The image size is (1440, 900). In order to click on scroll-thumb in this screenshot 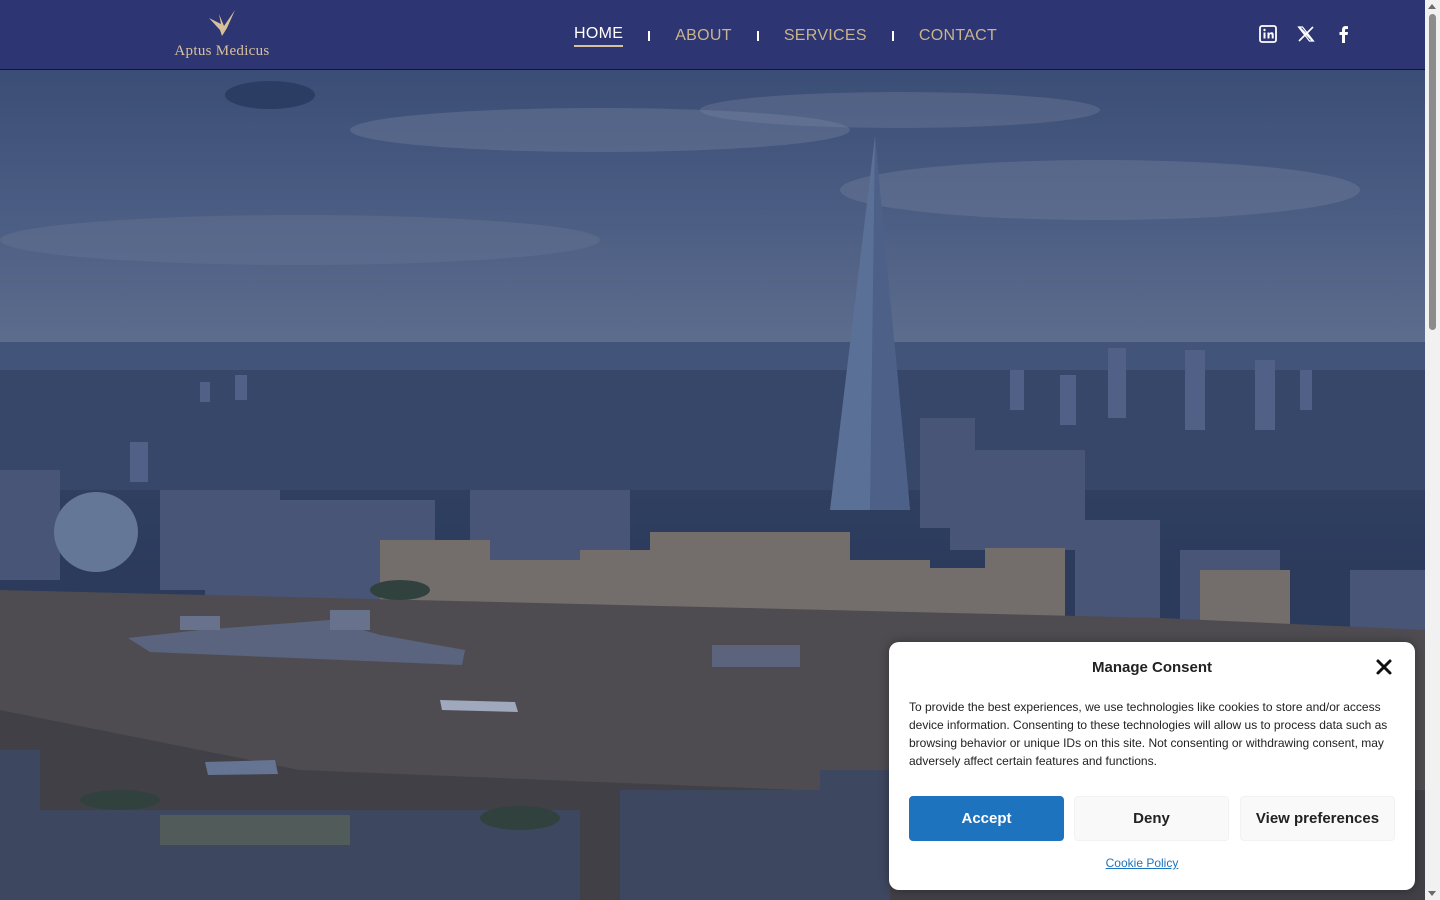, I will do `click(1432, 172)`.